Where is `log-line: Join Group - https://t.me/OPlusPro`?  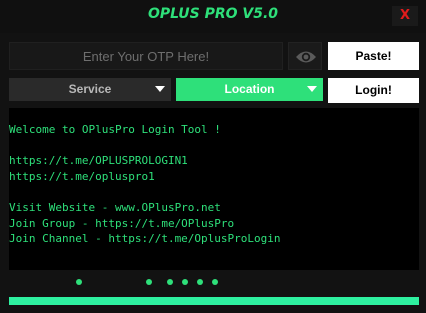 log-line: Join Group - https://t.me/OPlusPro is located at coordinates (122, 223).